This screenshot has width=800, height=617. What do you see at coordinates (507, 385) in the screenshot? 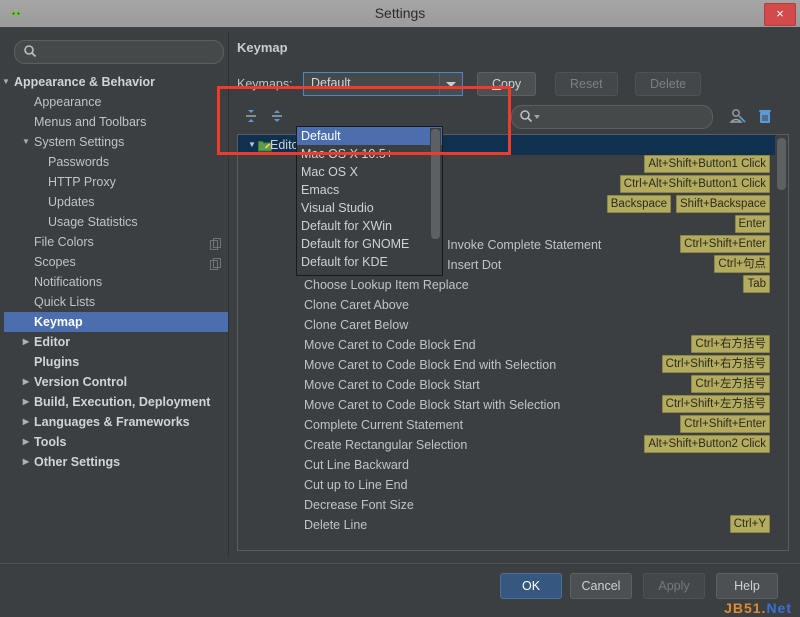
I see `action-row: Move Caret to Code Block Start Ctrl+左方括号` at bounding box center [507, 385].